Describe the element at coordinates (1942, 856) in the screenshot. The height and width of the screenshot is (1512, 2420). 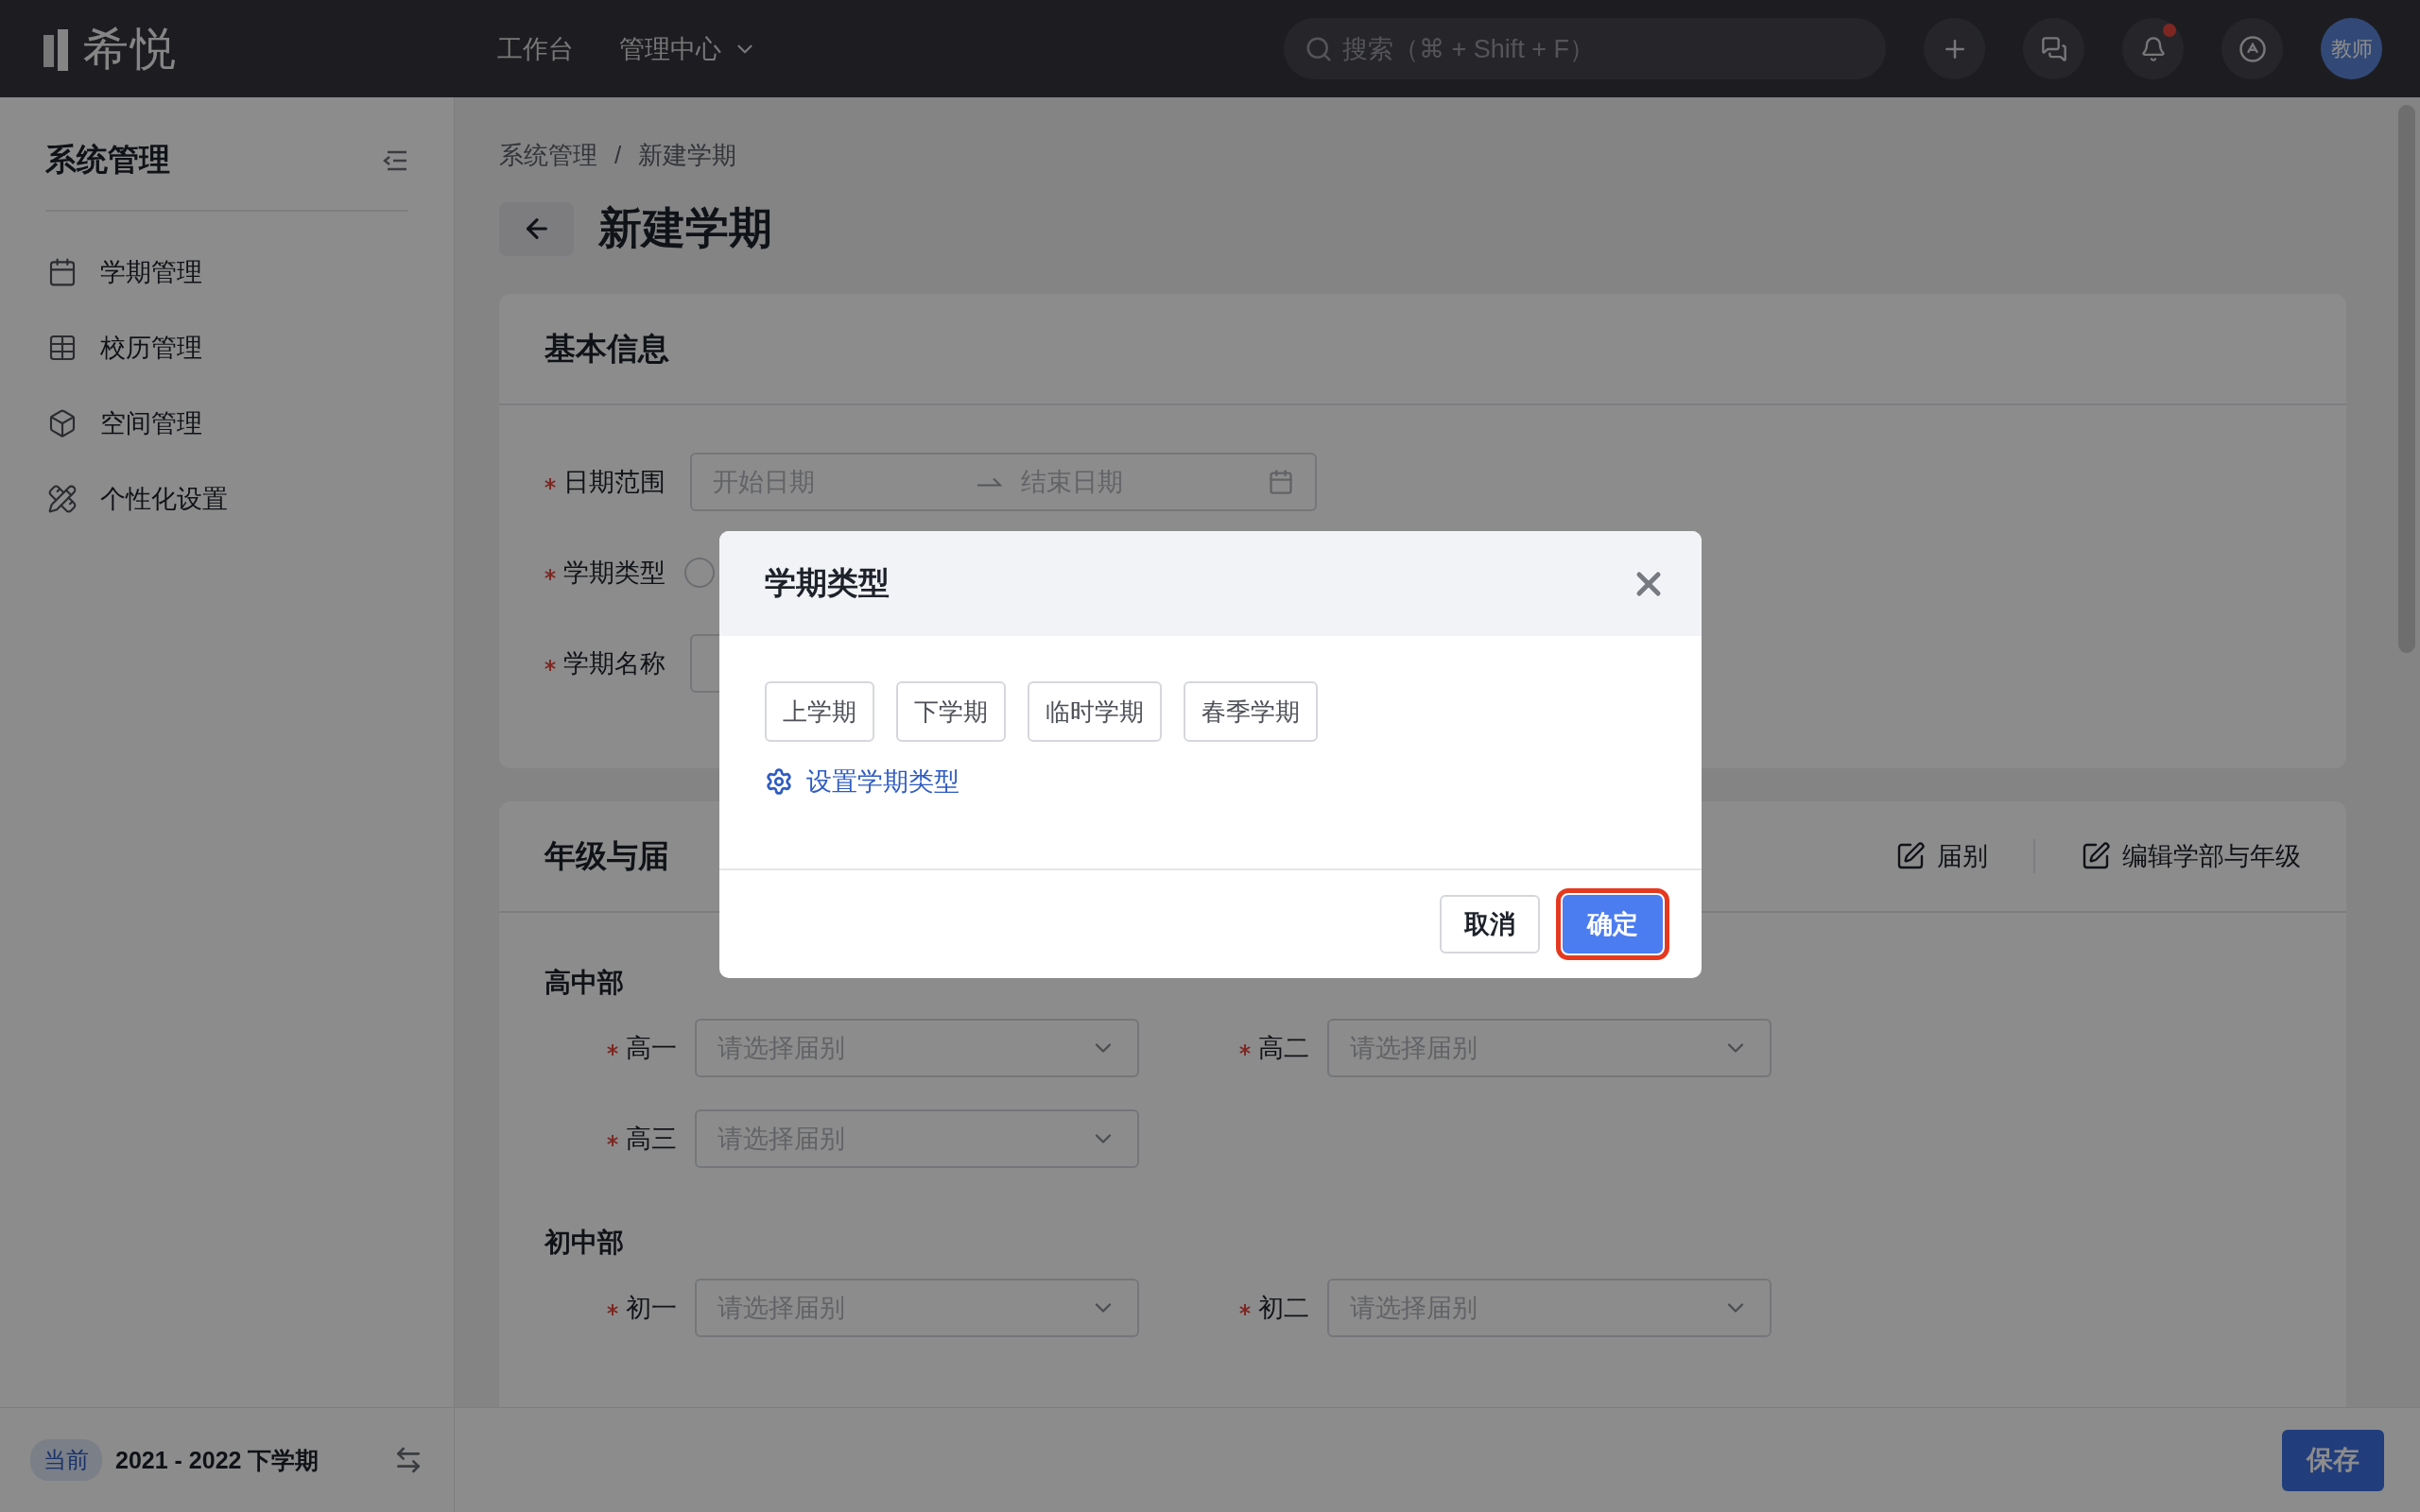
I see `edit-button: 届别` at that location.